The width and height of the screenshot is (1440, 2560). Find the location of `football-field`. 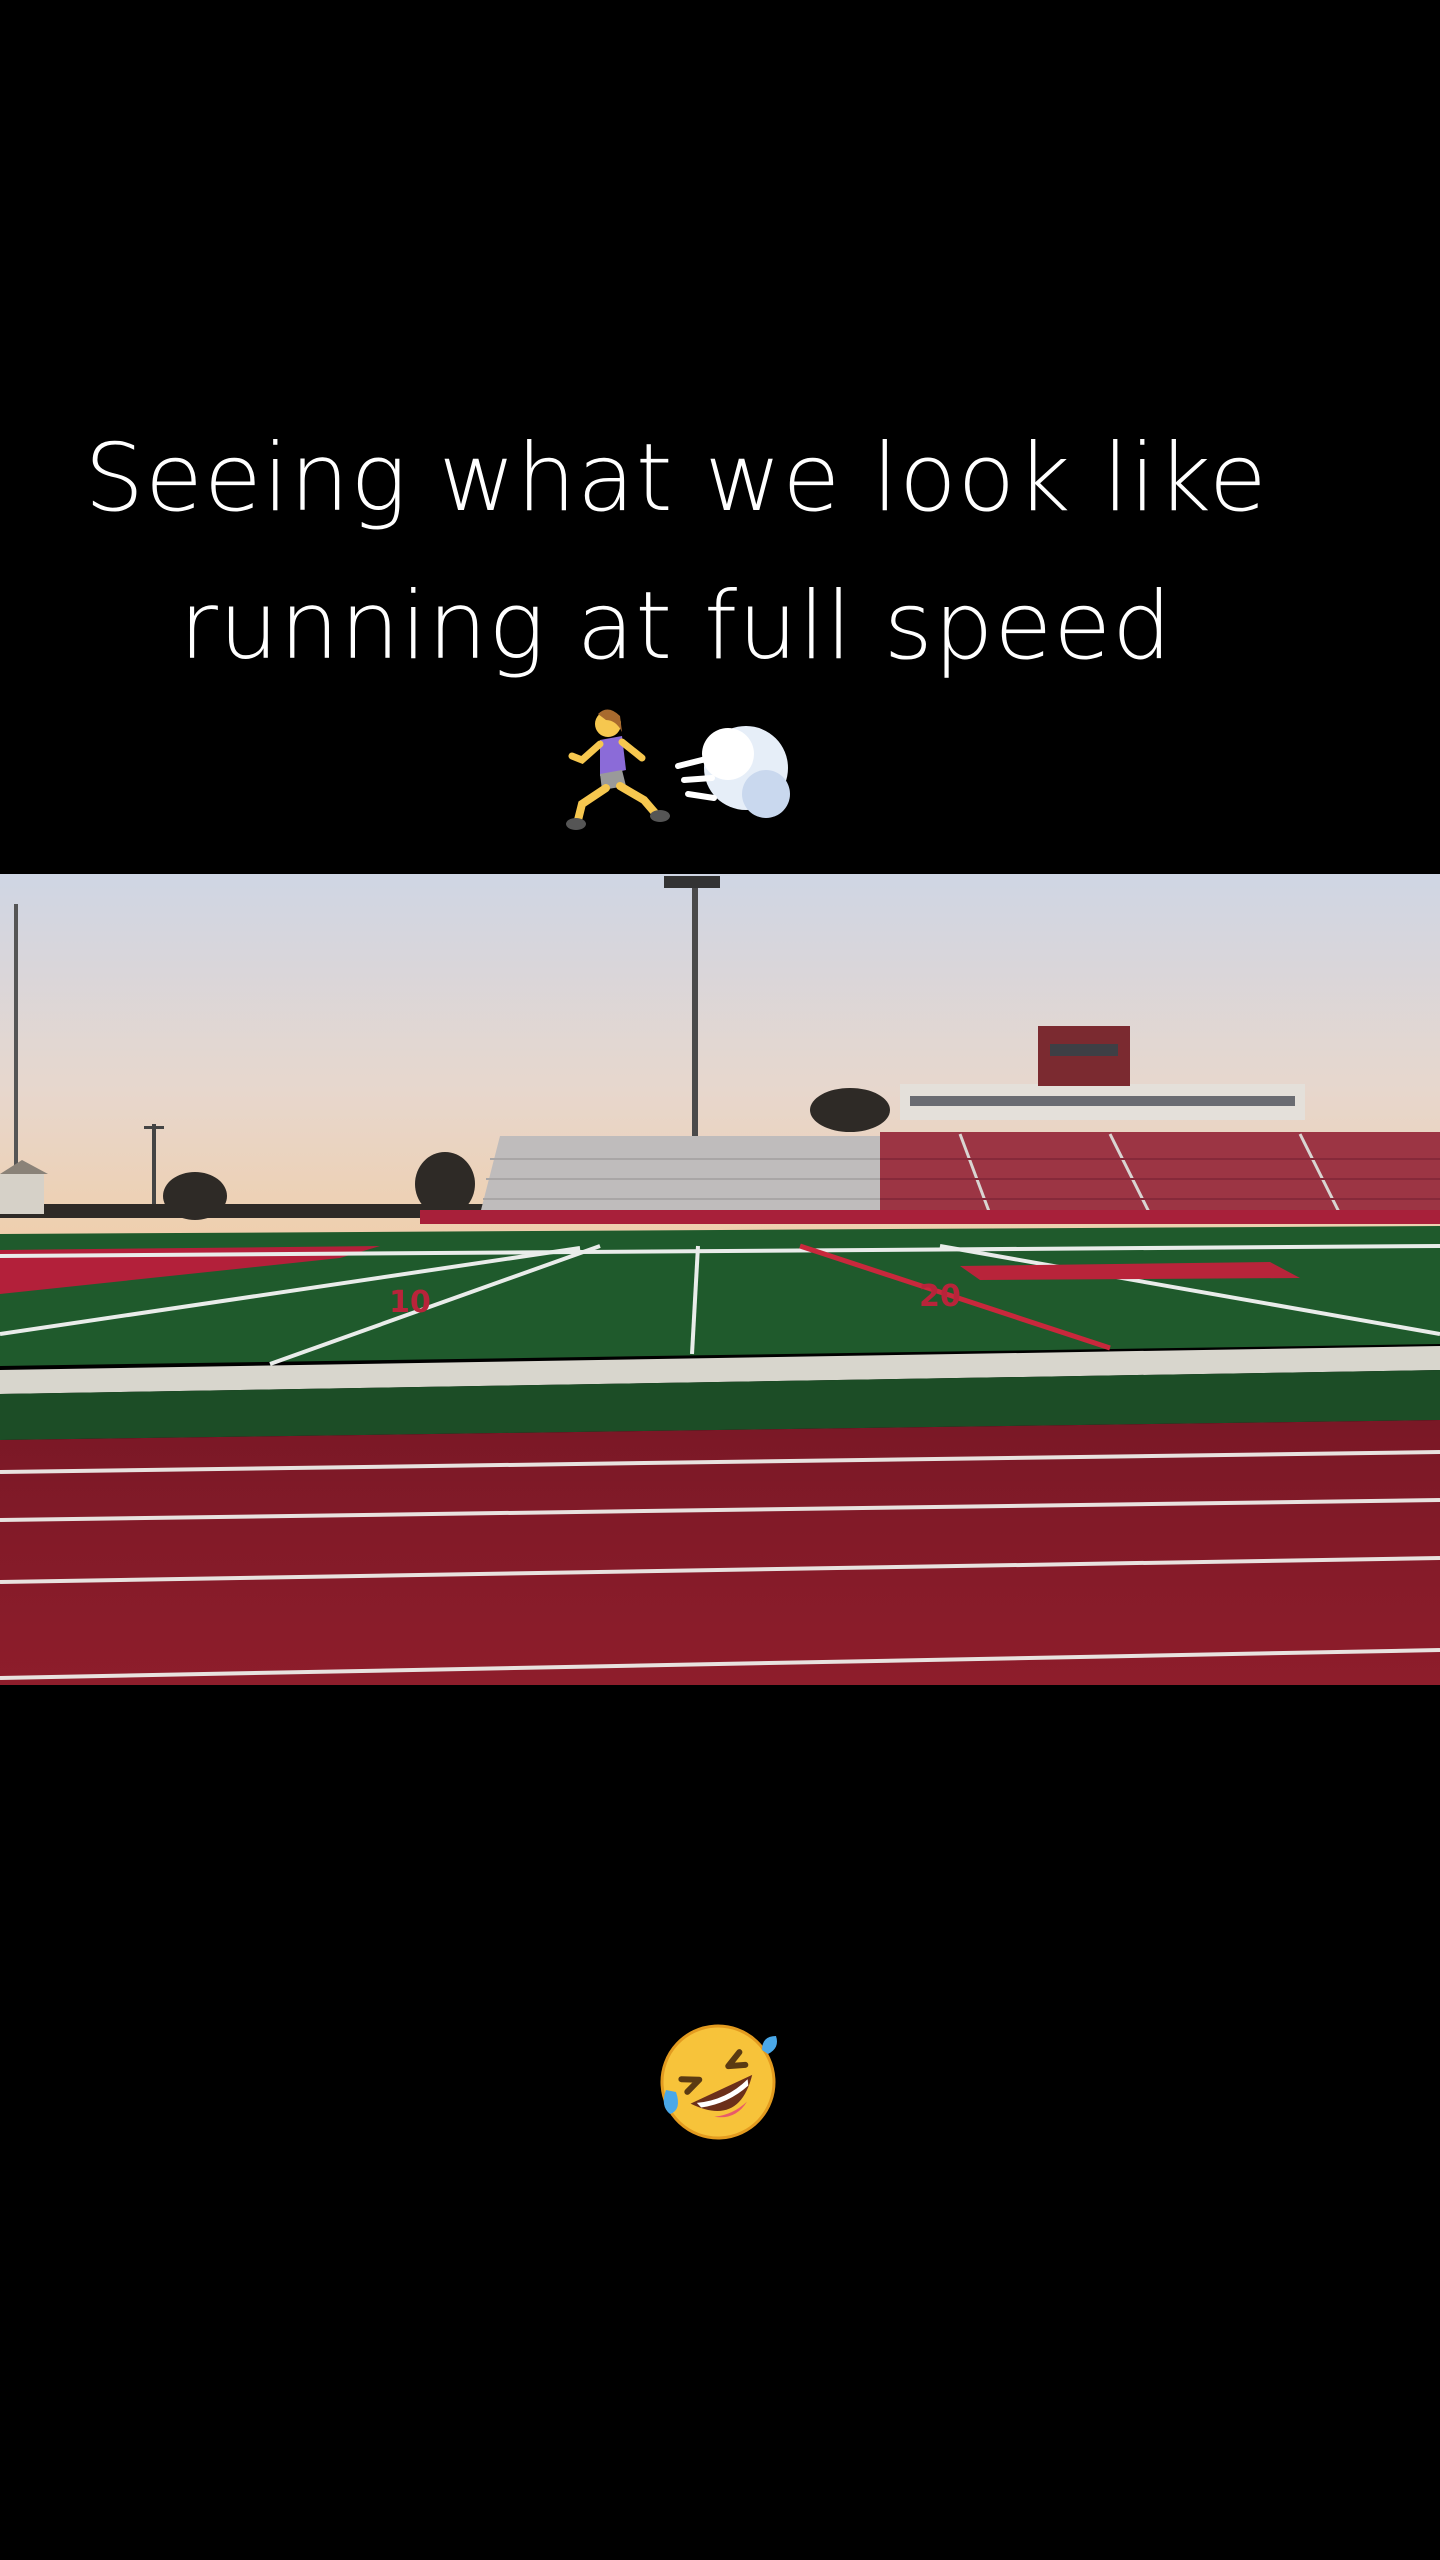

football-field is located at coordinates (720, 1296).